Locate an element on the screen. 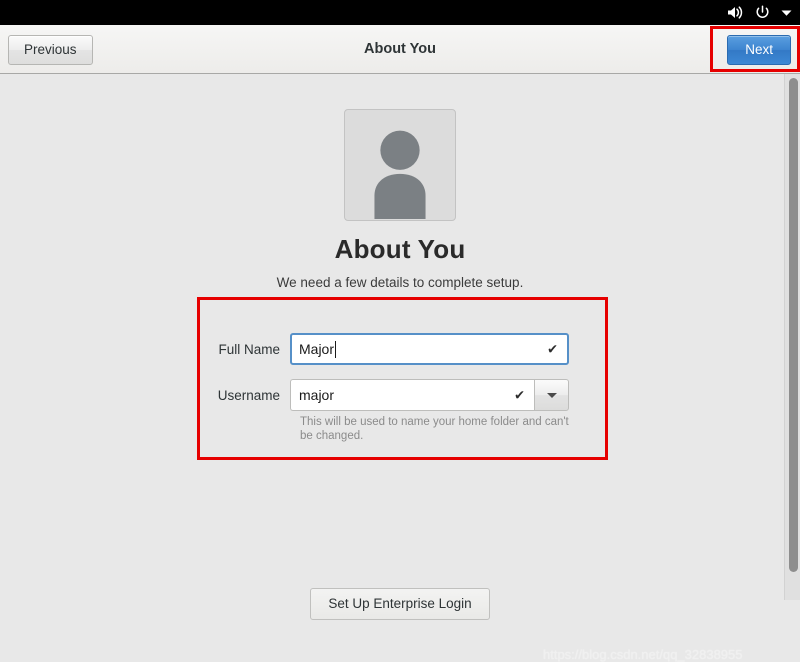 This screenshot has height=662, width=800. system-tray is located at coordinates (759, 12).